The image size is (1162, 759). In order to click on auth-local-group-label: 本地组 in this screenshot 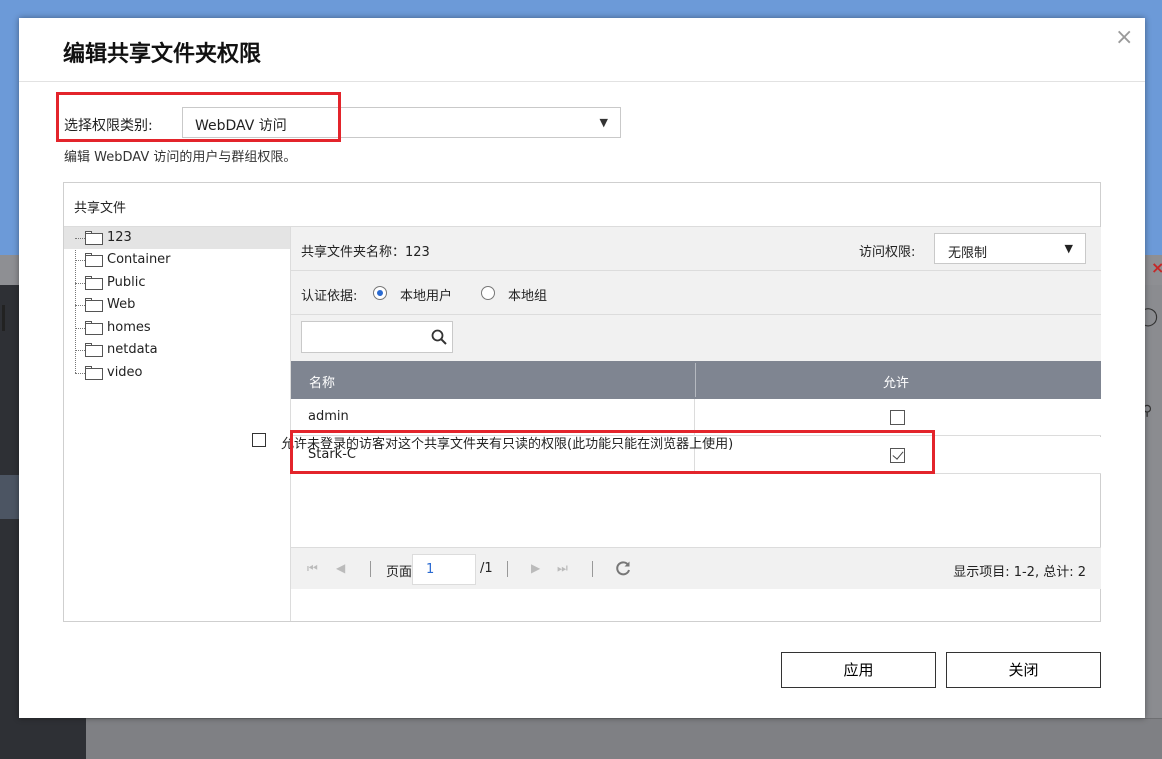, I will do `click(527, 294)`.